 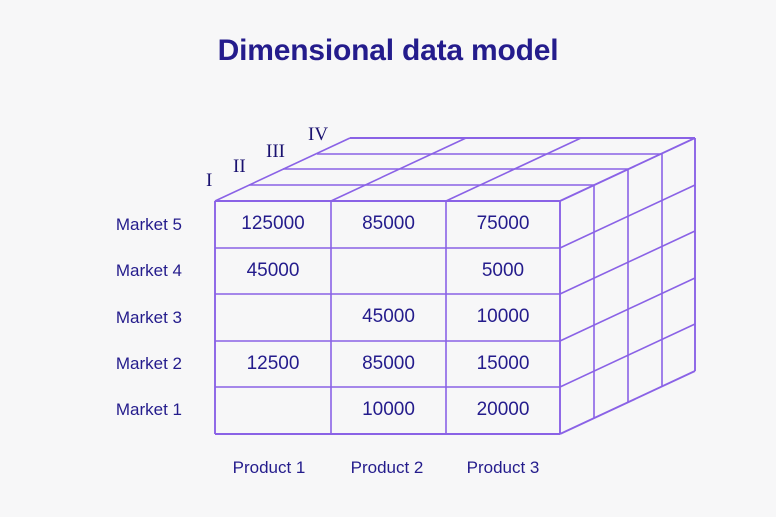 I want to click on top-face-grid, so click(x=455, y=169).